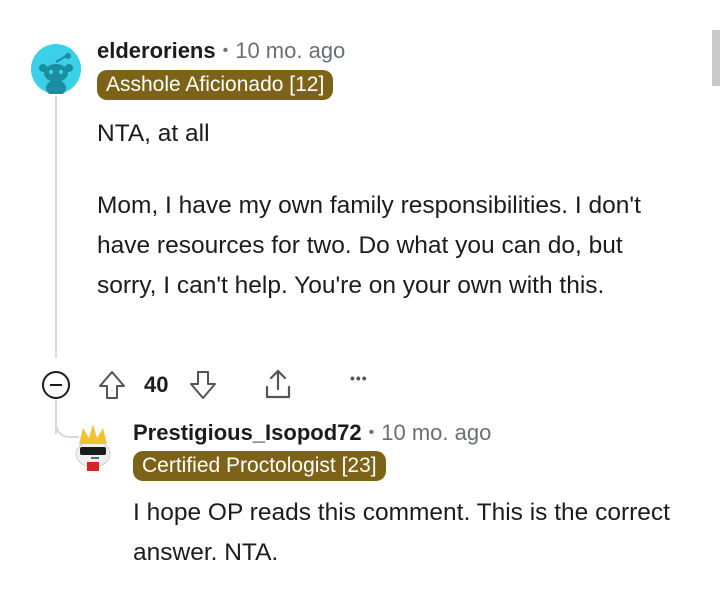  I want to click on upvote-button, so click(112, 385).